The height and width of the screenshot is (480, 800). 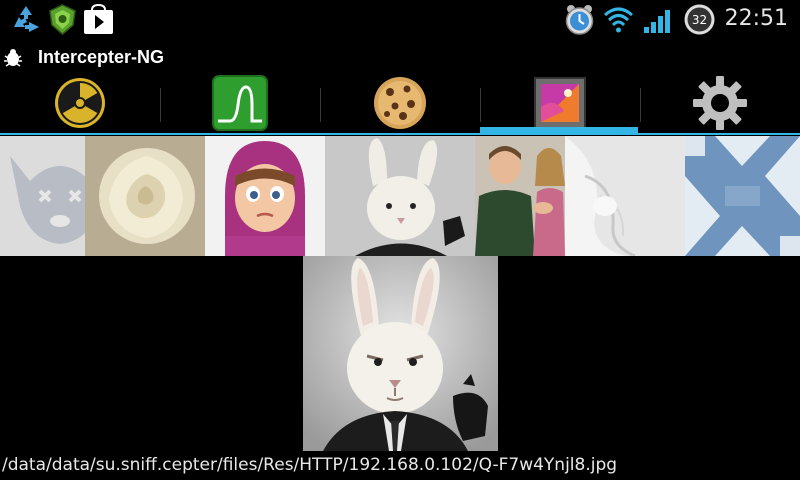 I want to click on recycle-icon, so click(x=26, y=19).